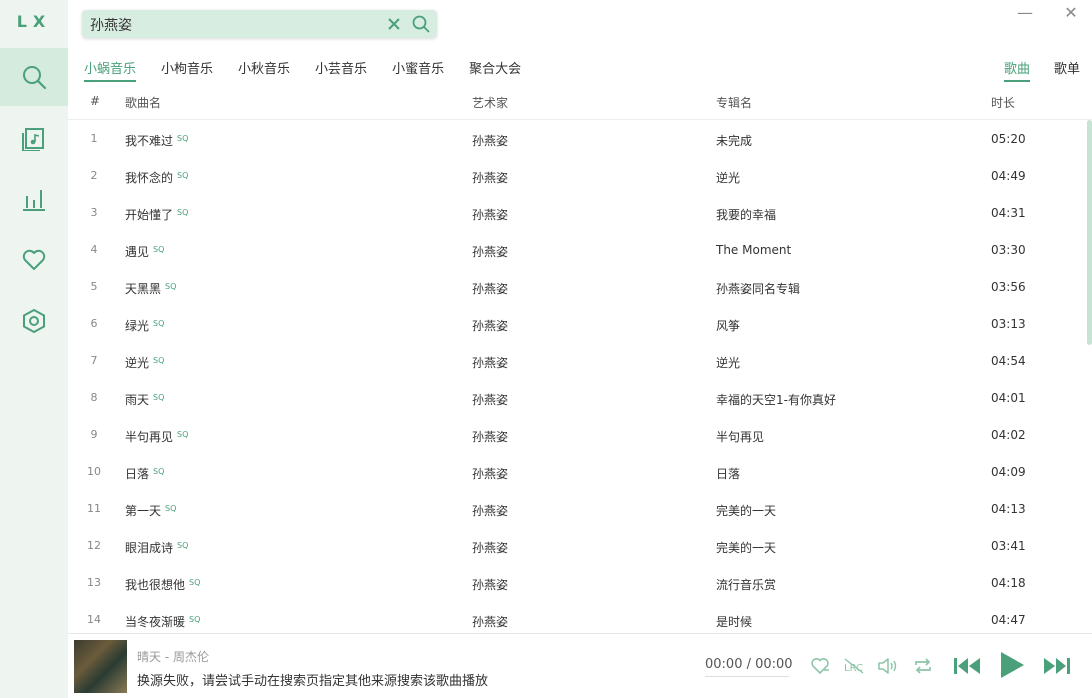 Image resolution: width=1092 pixels, height=698 pixels. I want to click on duration: 03:41, so click(1008, 546).